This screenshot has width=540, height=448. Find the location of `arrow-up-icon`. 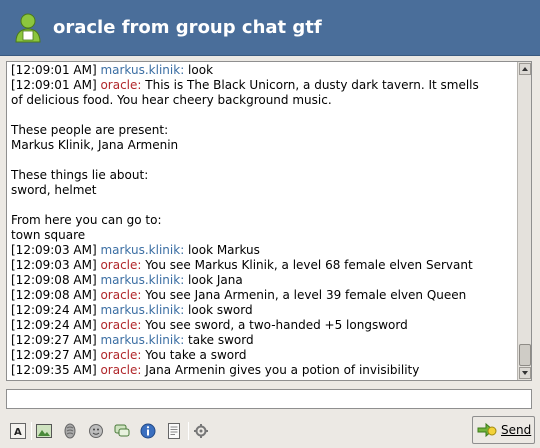

arrow-up-icon is located at coordinates (525, 69).